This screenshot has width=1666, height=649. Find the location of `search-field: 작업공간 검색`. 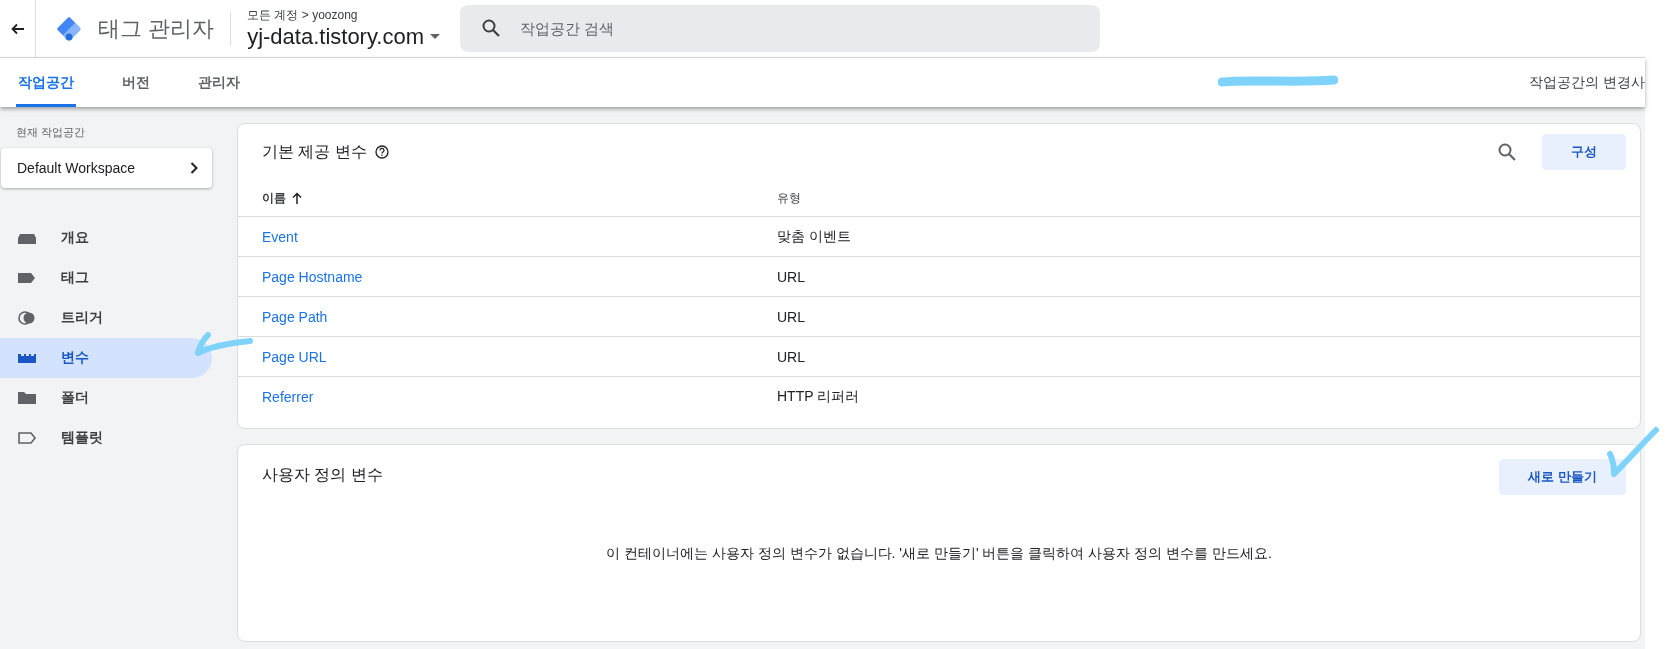

search-field: 작업공간 검색 is located at coordinates (780, 28).